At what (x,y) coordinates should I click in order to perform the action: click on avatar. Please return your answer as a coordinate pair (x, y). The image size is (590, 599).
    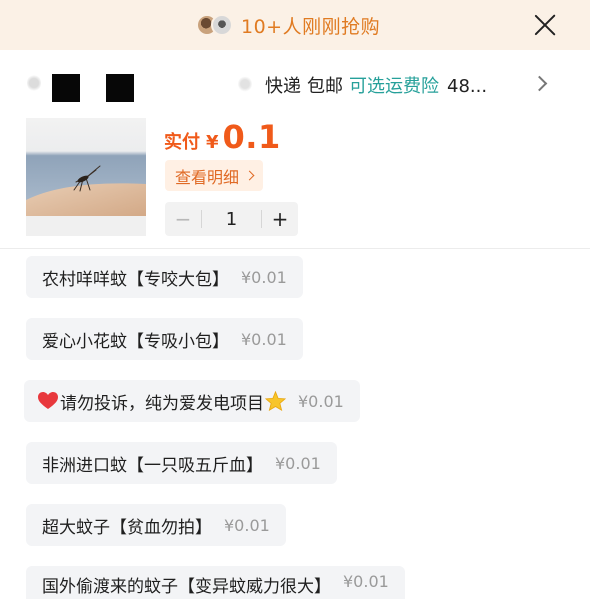
    Looking at the image, I should click on (222, 25).